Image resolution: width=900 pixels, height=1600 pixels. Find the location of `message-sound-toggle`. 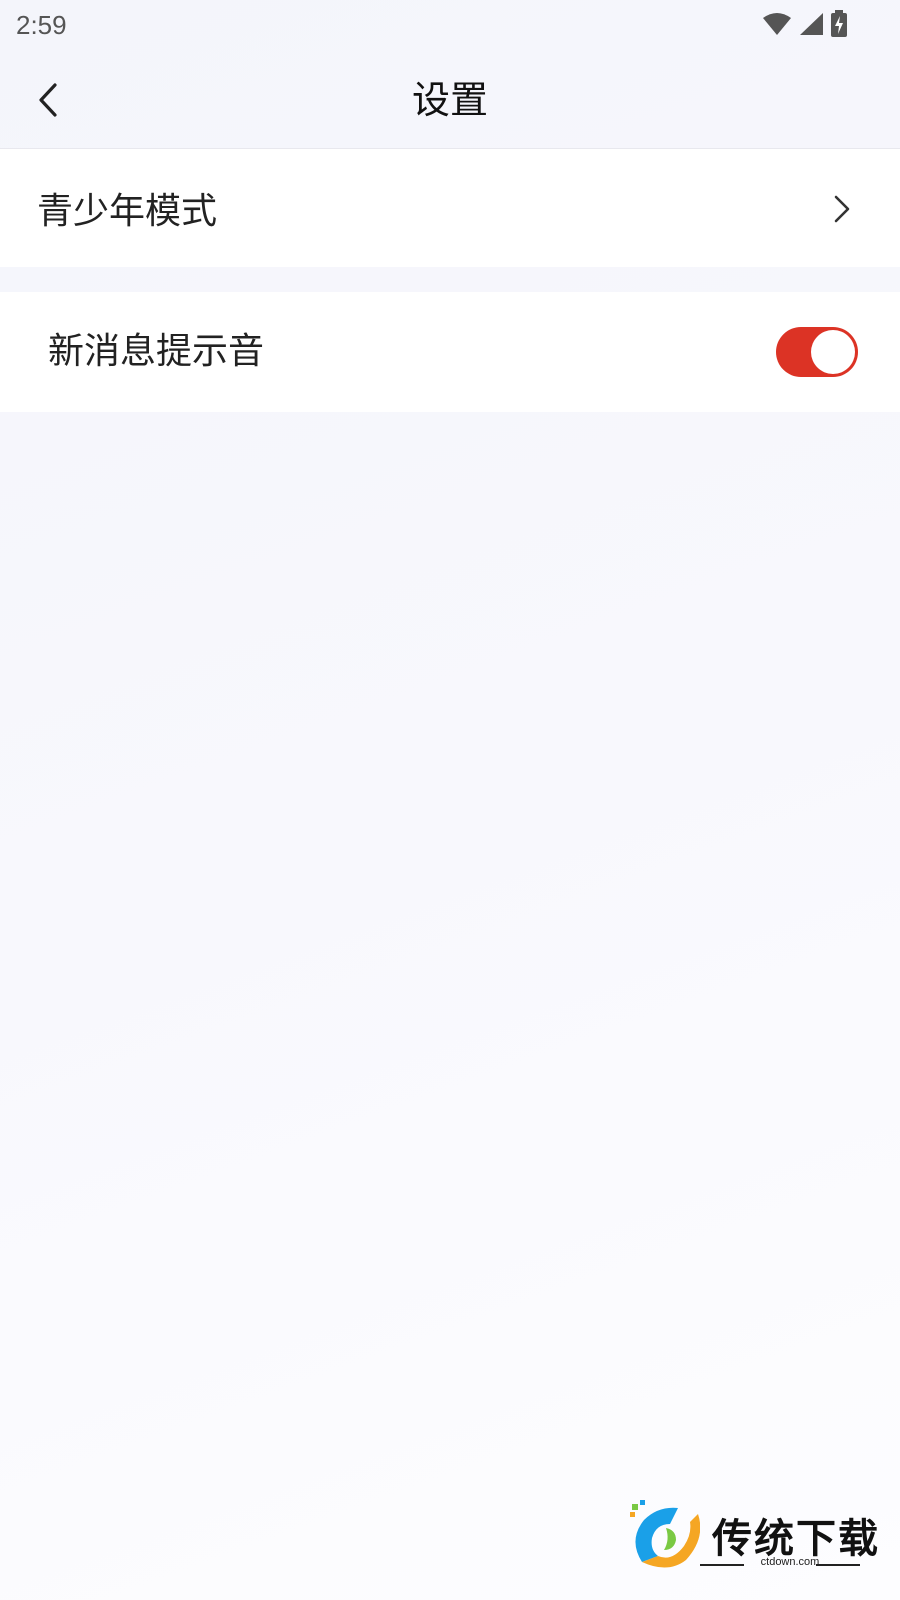

message-sound-toggle is located at coordinates (817, 352).